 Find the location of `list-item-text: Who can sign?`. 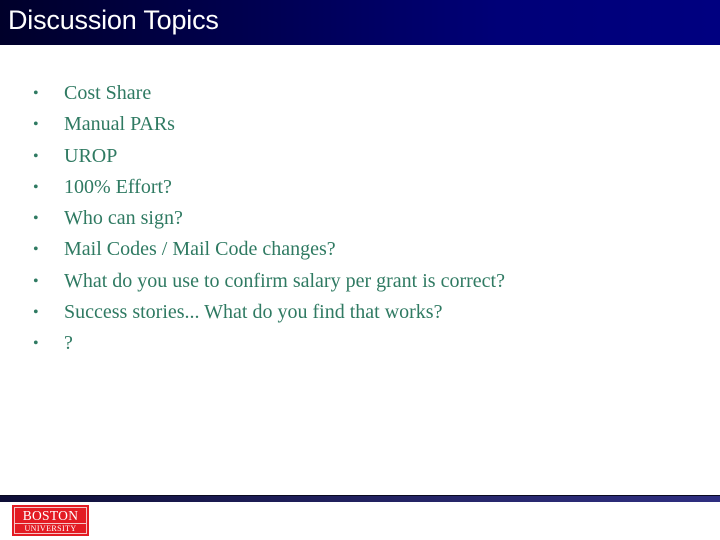

list-item-text: Who can sign? is located at coordinates (123, 218).